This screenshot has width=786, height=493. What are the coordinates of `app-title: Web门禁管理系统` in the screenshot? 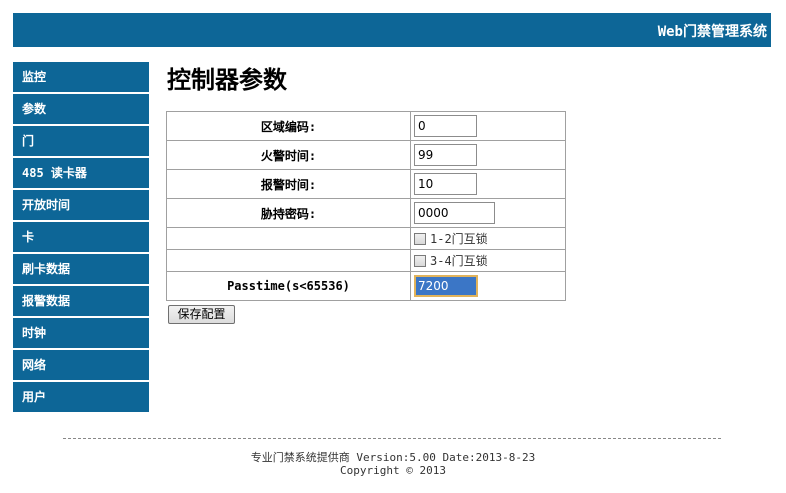 It's located at (712, 32).